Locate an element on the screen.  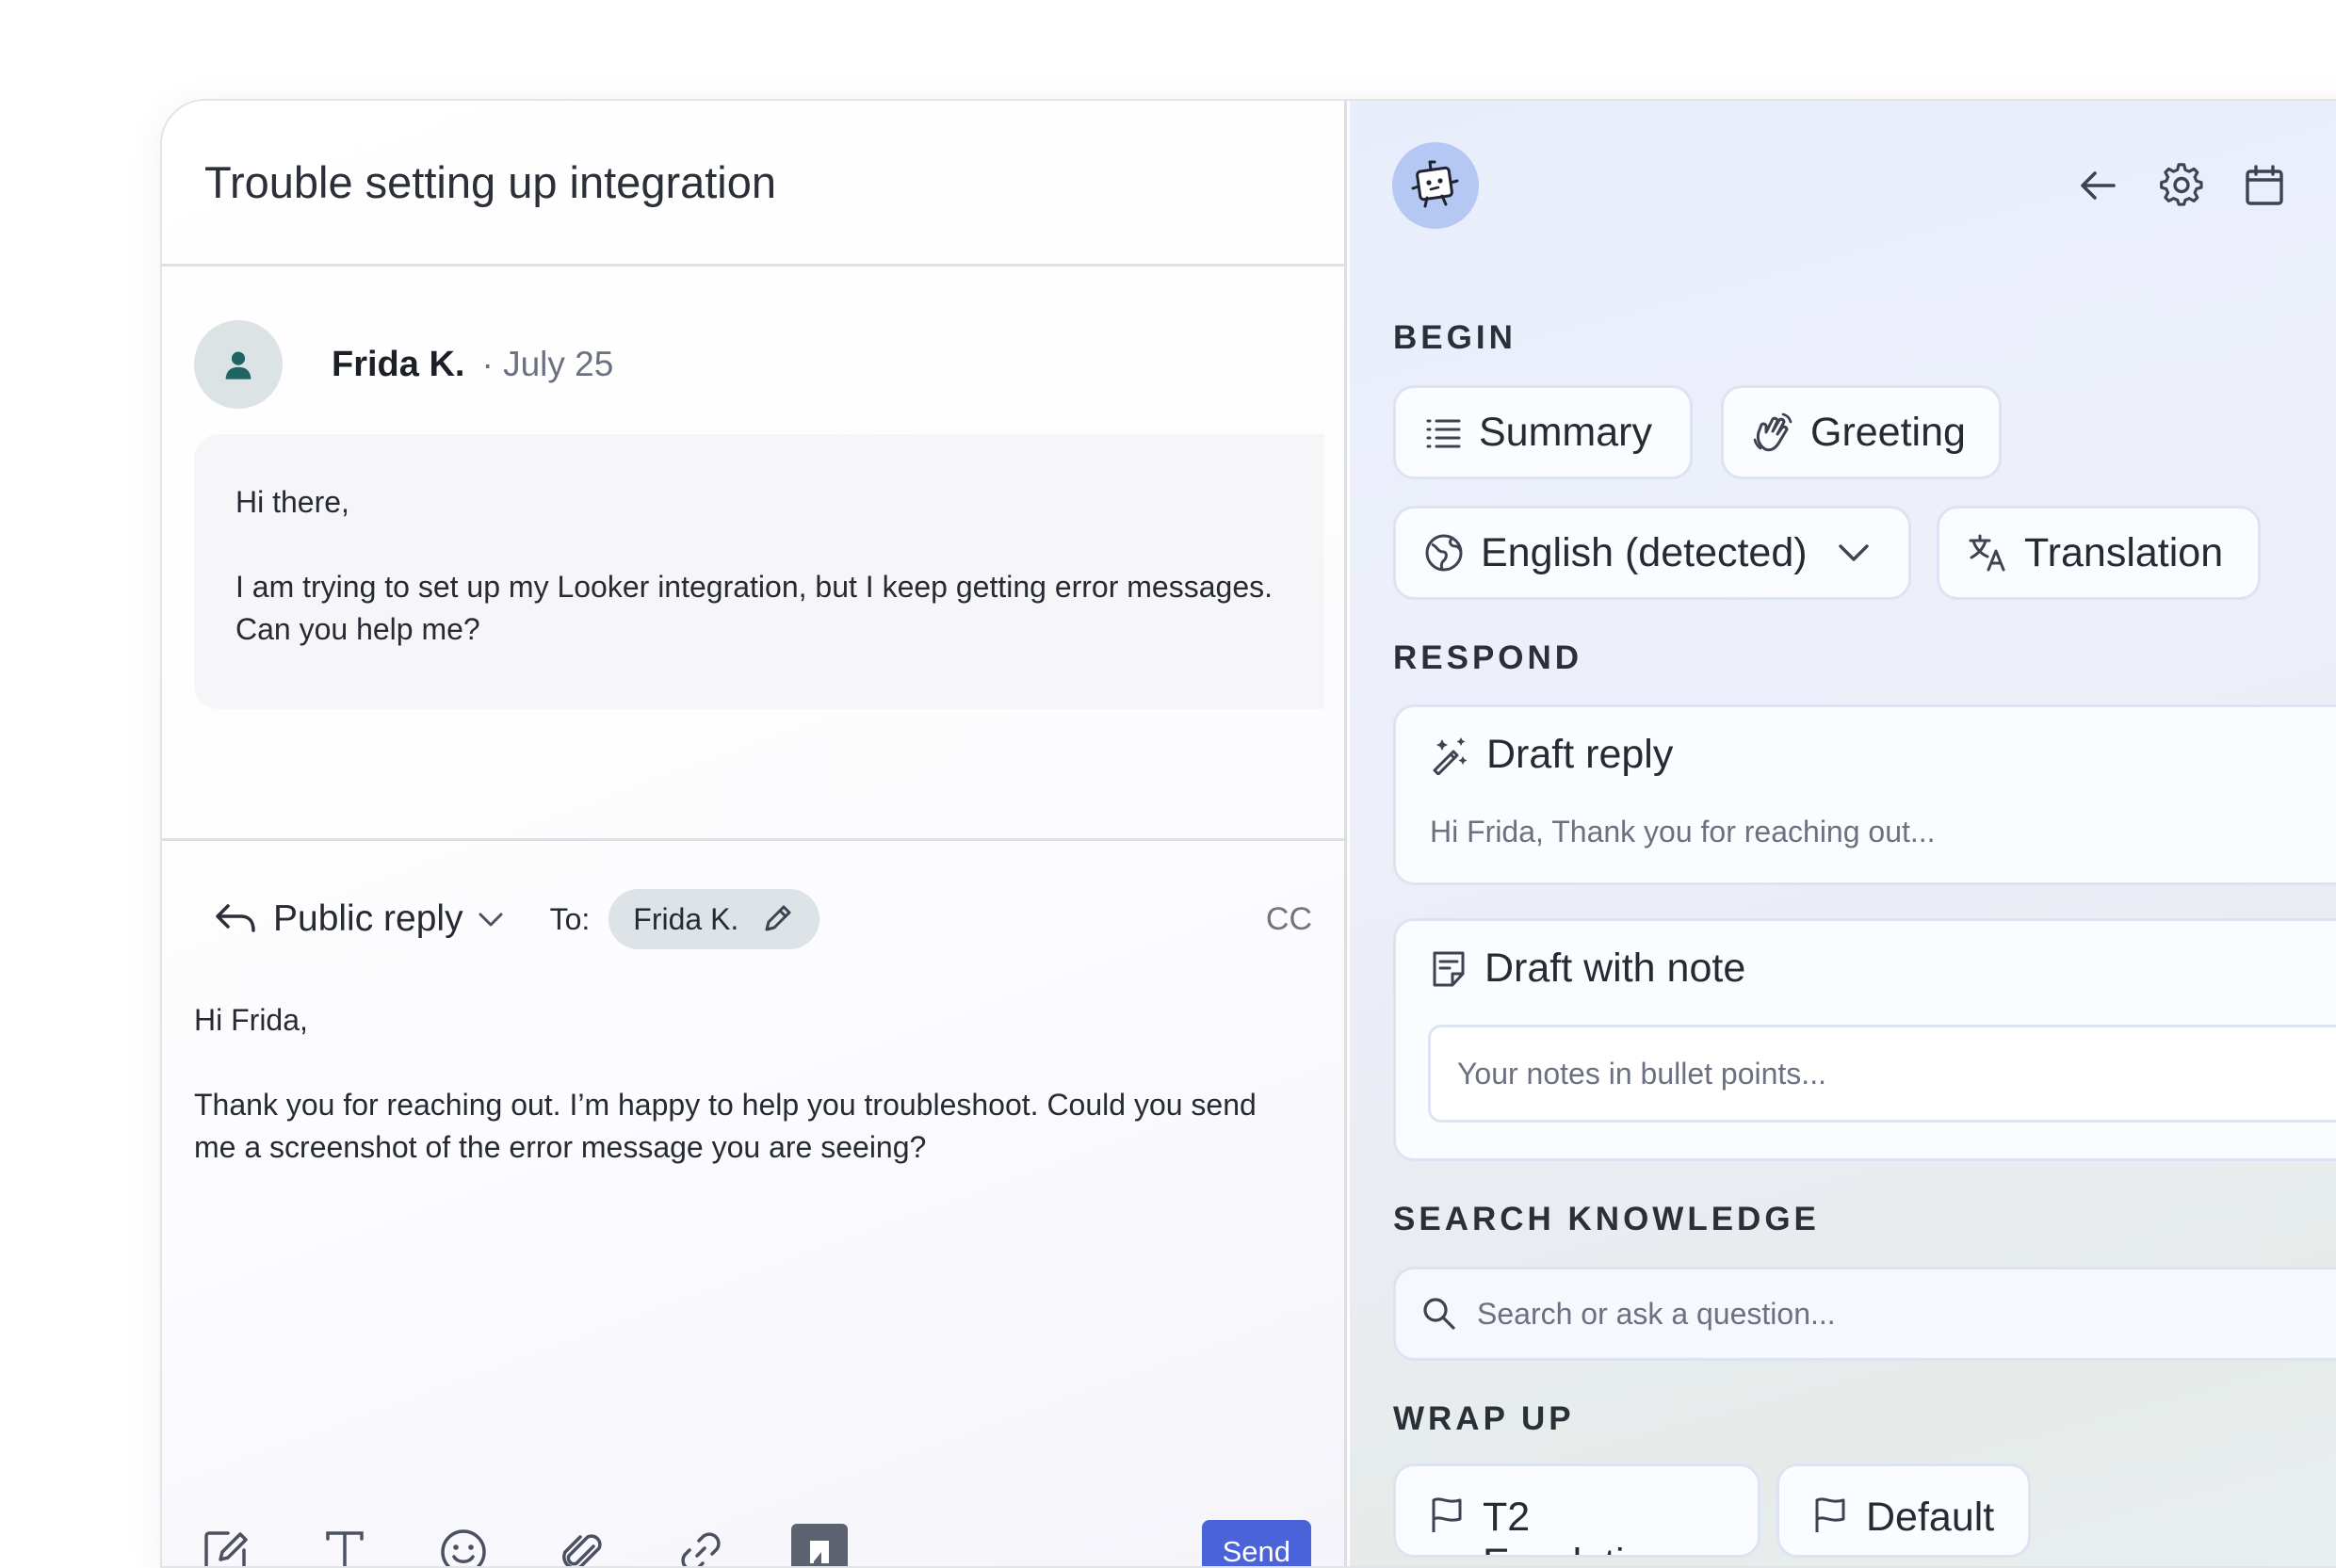
user-icon is located at coordinates (238, 365).